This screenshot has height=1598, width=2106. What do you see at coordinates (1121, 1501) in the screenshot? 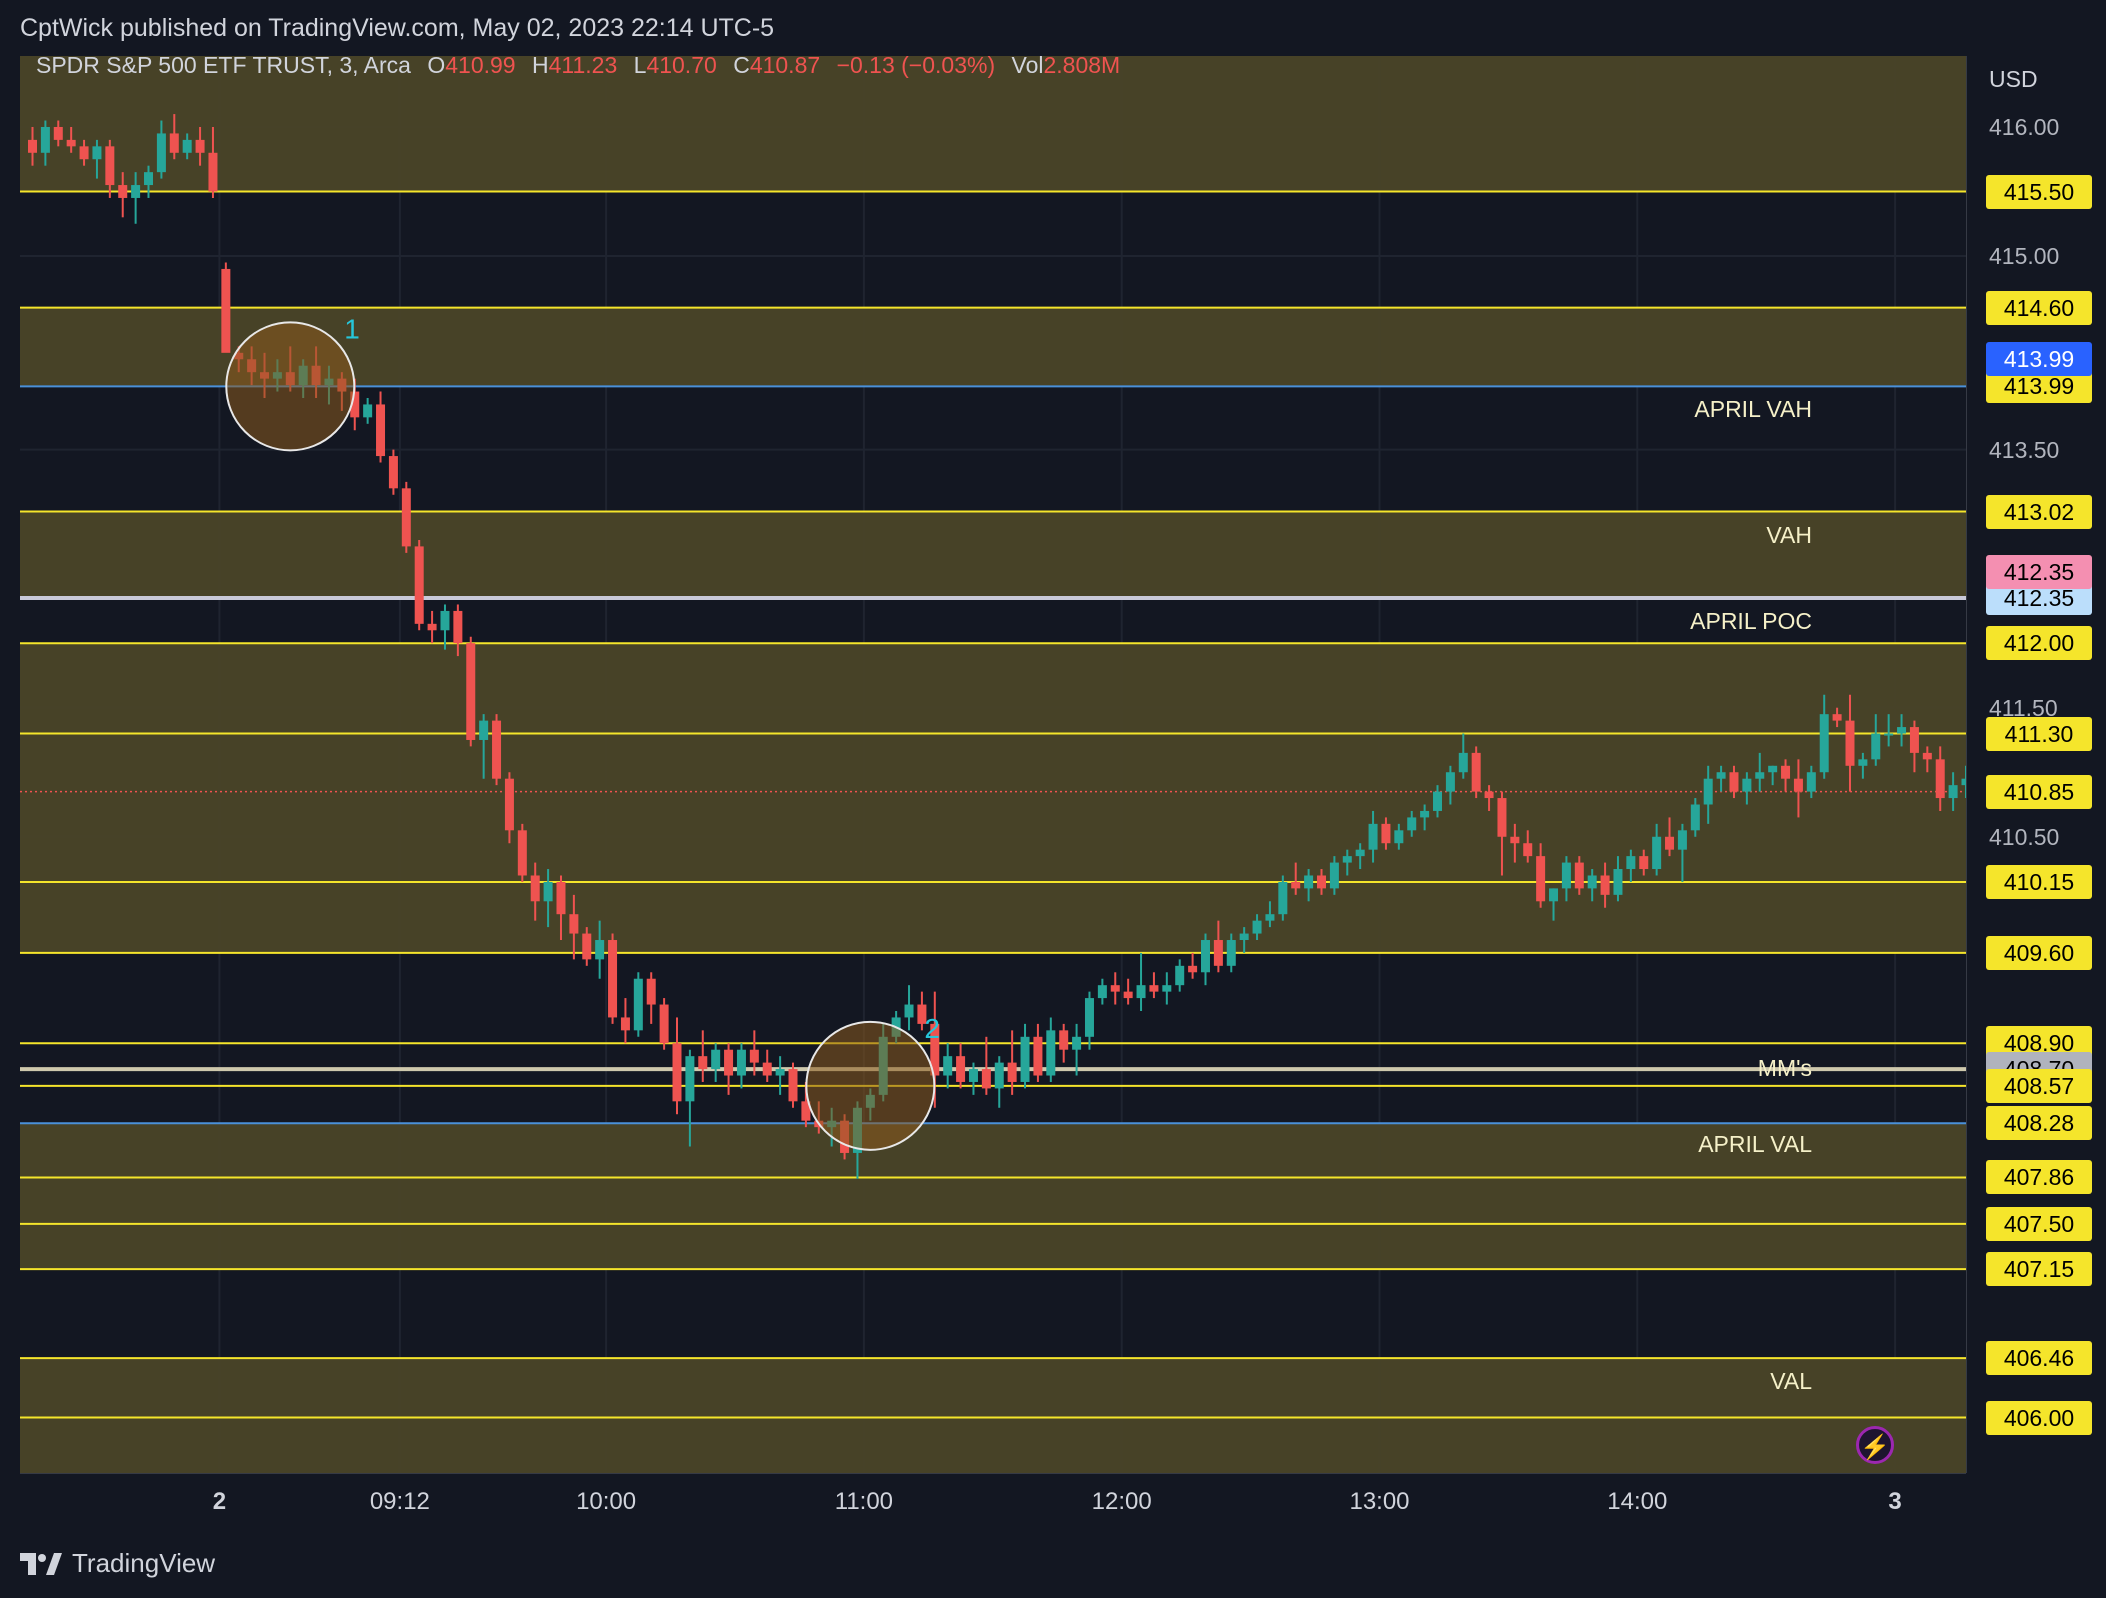
I see `time-tick: 12:00` at bounding box center [1121, 1501].